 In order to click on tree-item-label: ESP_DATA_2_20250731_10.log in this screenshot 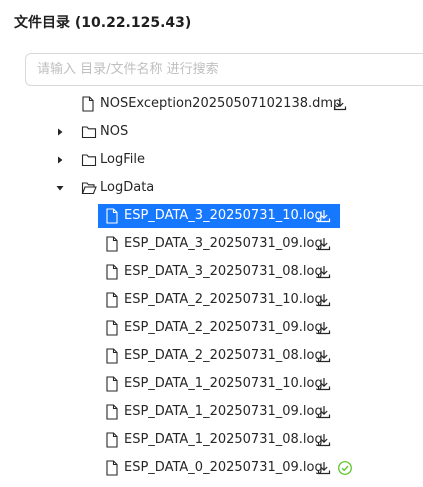, I will do `click(223, 299)`.